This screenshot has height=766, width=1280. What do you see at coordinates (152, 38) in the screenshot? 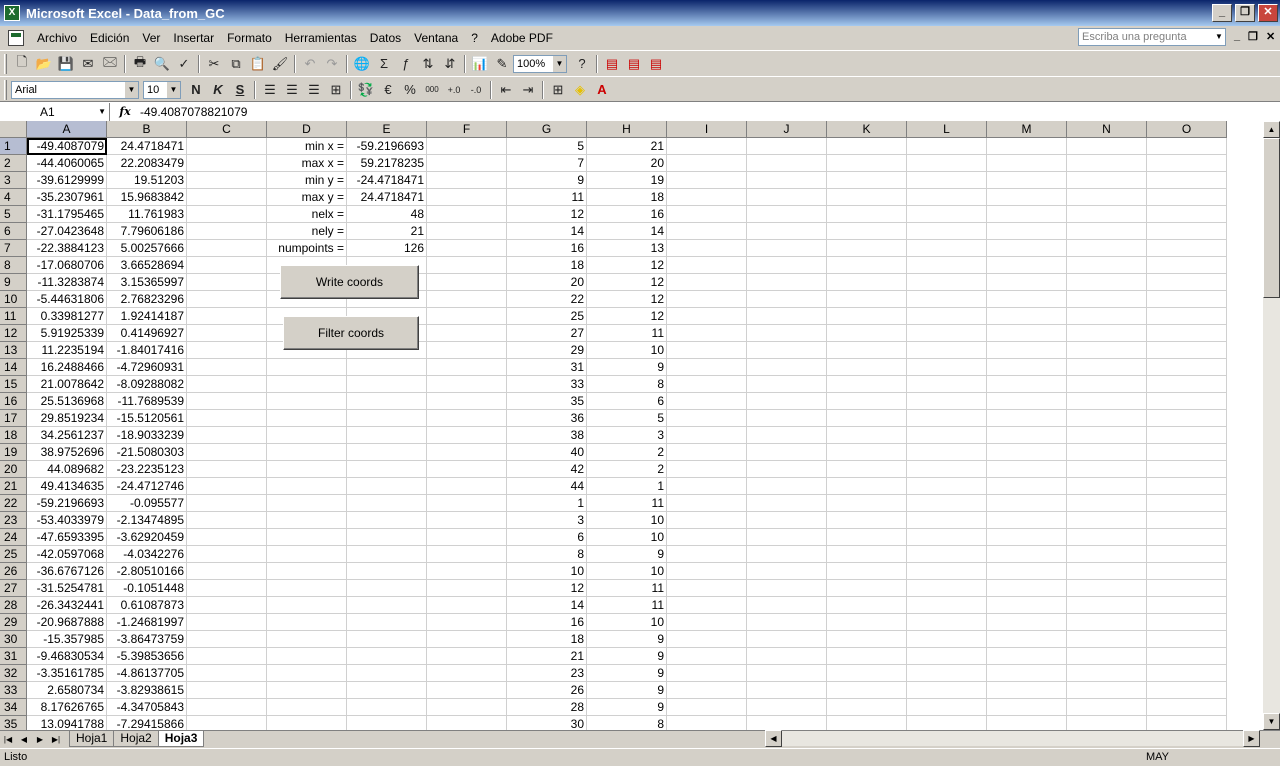
I see `menu-ver: Ver` at bounding box center [152, 38].